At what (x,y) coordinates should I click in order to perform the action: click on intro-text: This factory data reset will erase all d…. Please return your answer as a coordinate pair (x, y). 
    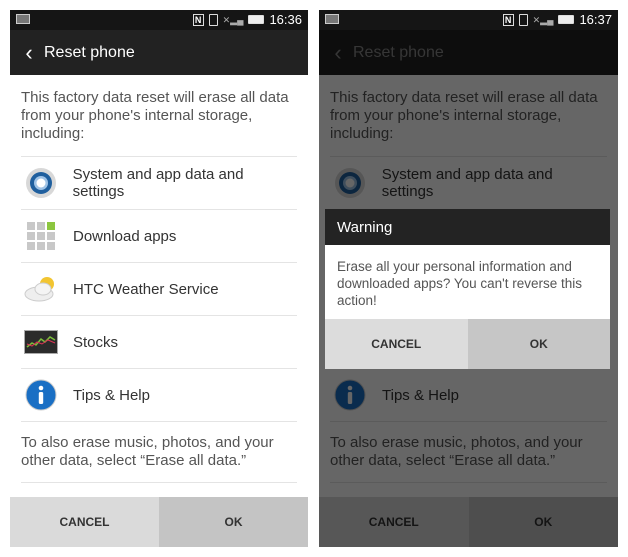
    Looking at the image, I should click on (155, 115).